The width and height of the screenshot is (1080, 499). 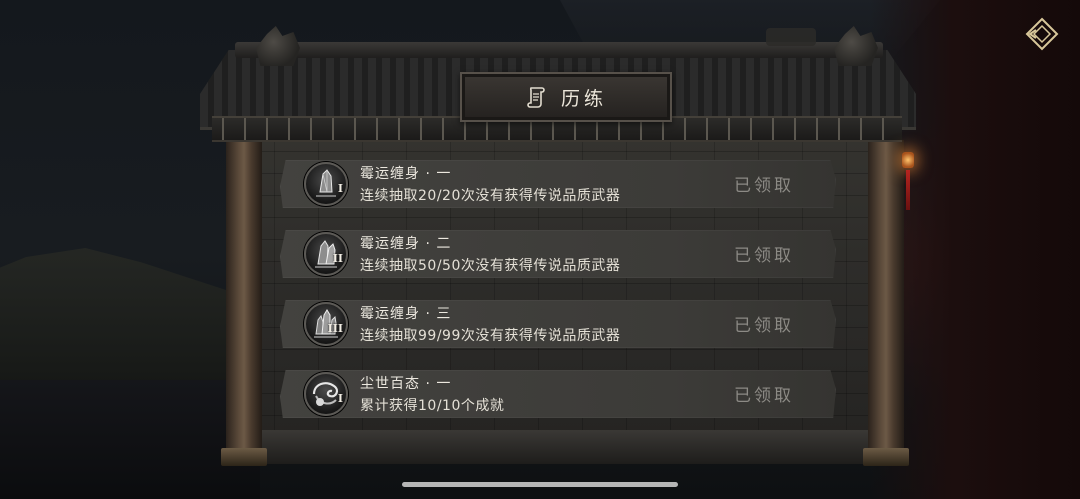 I want to click on achievement-description: 连续抽取50/50次没有获得传说品质武器, so click(x=490, y=266).